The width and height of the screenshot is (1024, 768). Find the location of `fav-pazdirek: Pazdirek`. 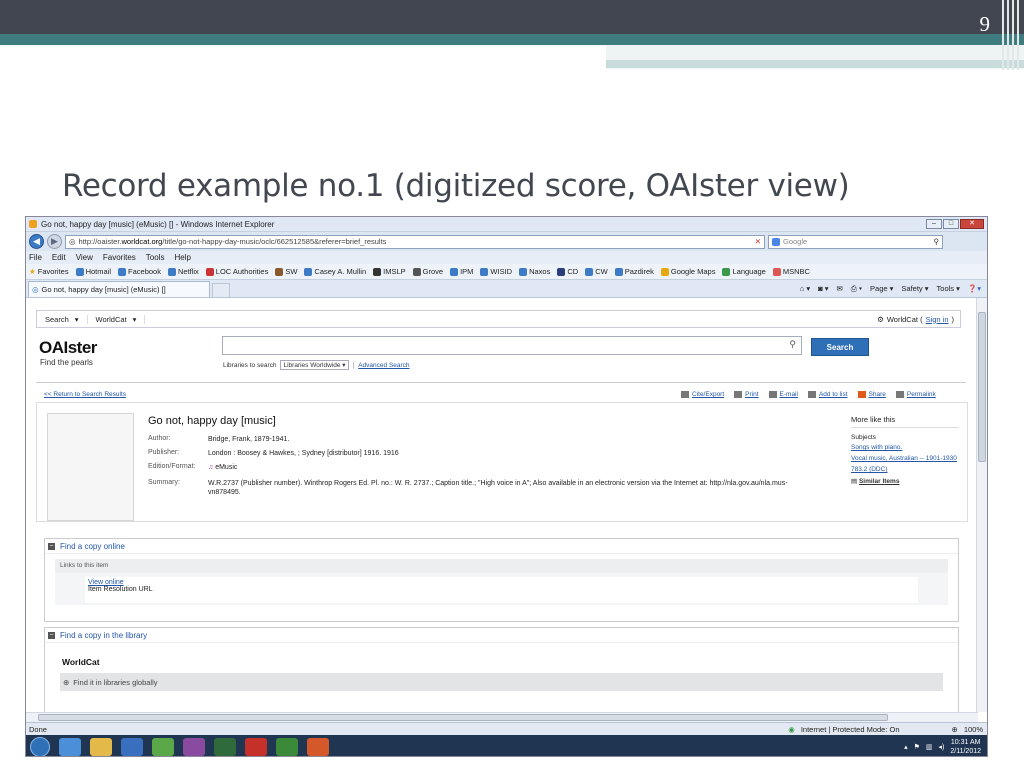

fav-pazdirek: Pazdirek is located at coordinates (634, 271).